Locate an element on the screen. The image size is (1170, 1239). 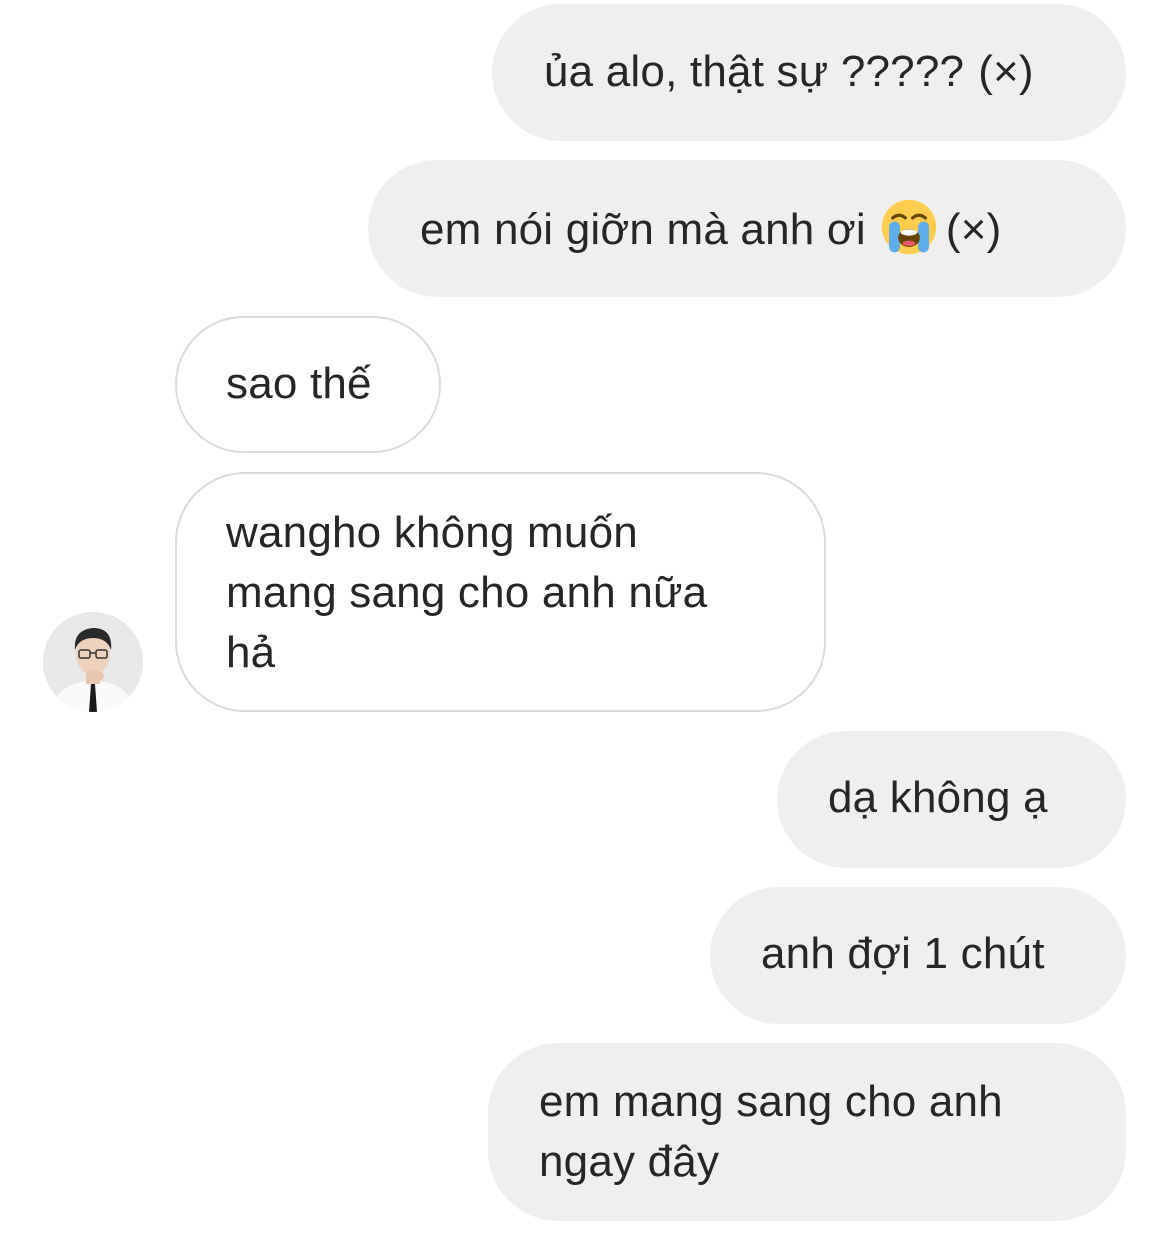
message-text: dạ không ạ is located at coordinates (938, 797).